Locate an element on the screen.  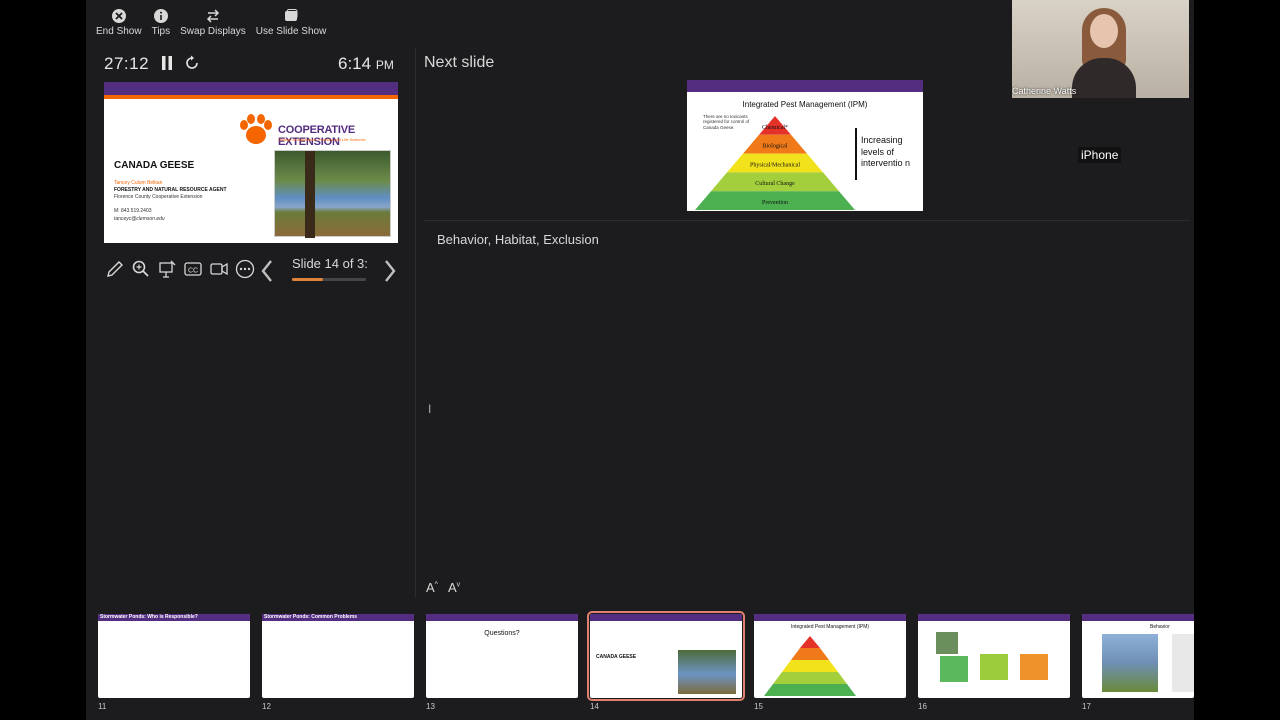
closed-captions-icon: CC is located at coordinates (193, 269).